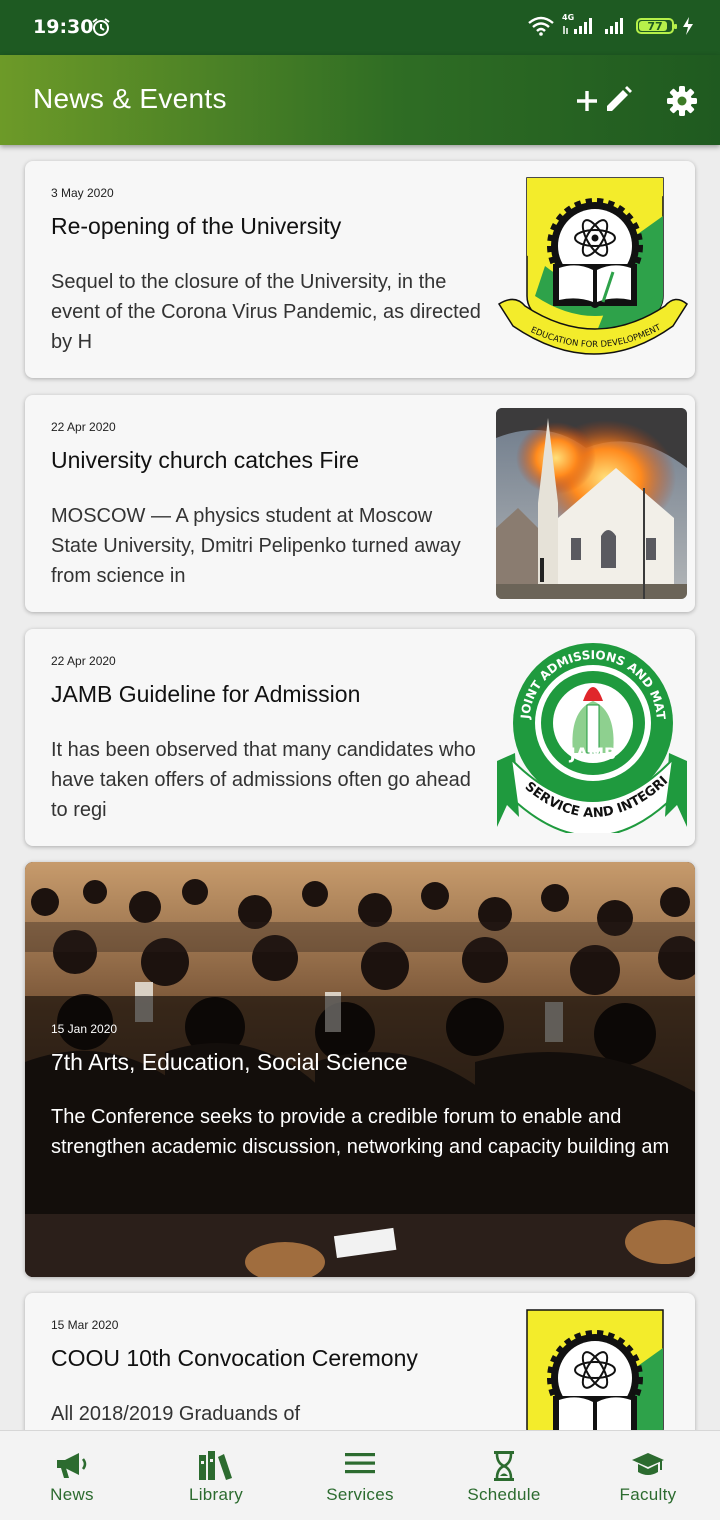 This screenshot has height=1520, width=720. Describe the element at coordinates (648, 1494) in the screenshot. I see `nav-faculty-label: Faculty` at that location.